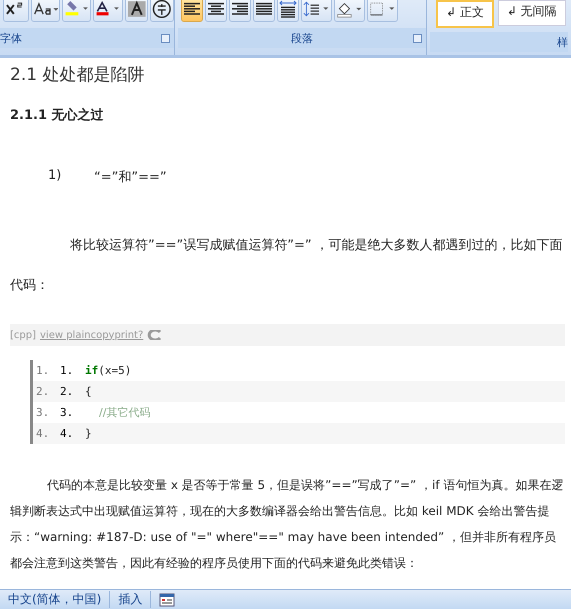  Describe the element at coordinates (88, 391) in the screenshot. I see `code-text: {` at that location.